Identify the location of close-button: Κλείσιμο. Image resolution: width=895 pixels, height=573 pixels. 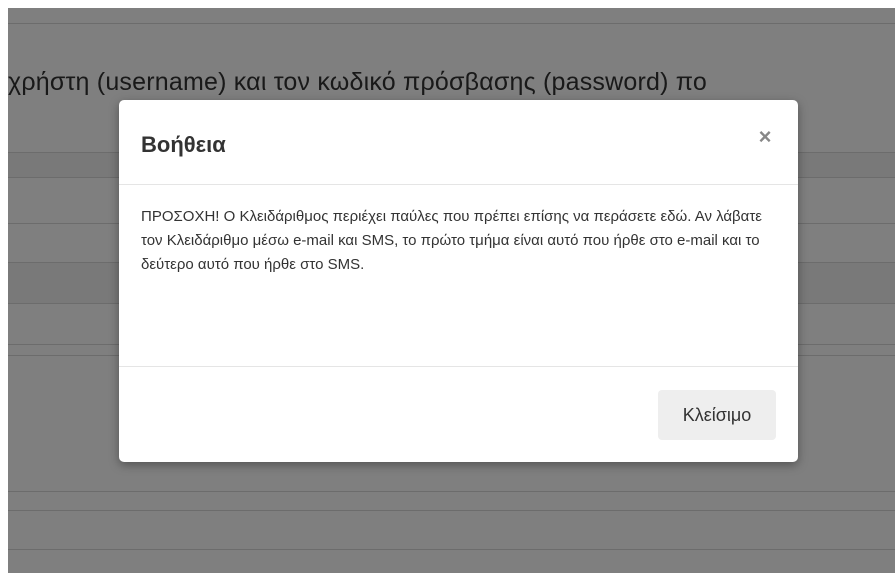
(717, 415).